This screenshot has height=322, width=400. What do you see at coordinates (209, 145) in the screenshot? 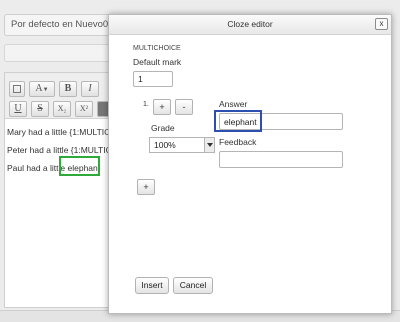
I see `chevron-down-icon` at bounding box center [209, 145].